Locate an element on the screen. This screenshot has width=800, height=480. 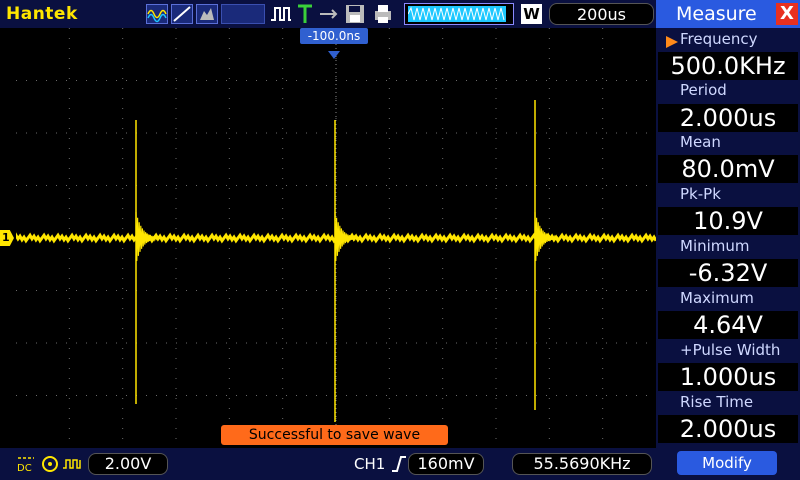
memory-wave-icon is located at coordinates (456, 14).